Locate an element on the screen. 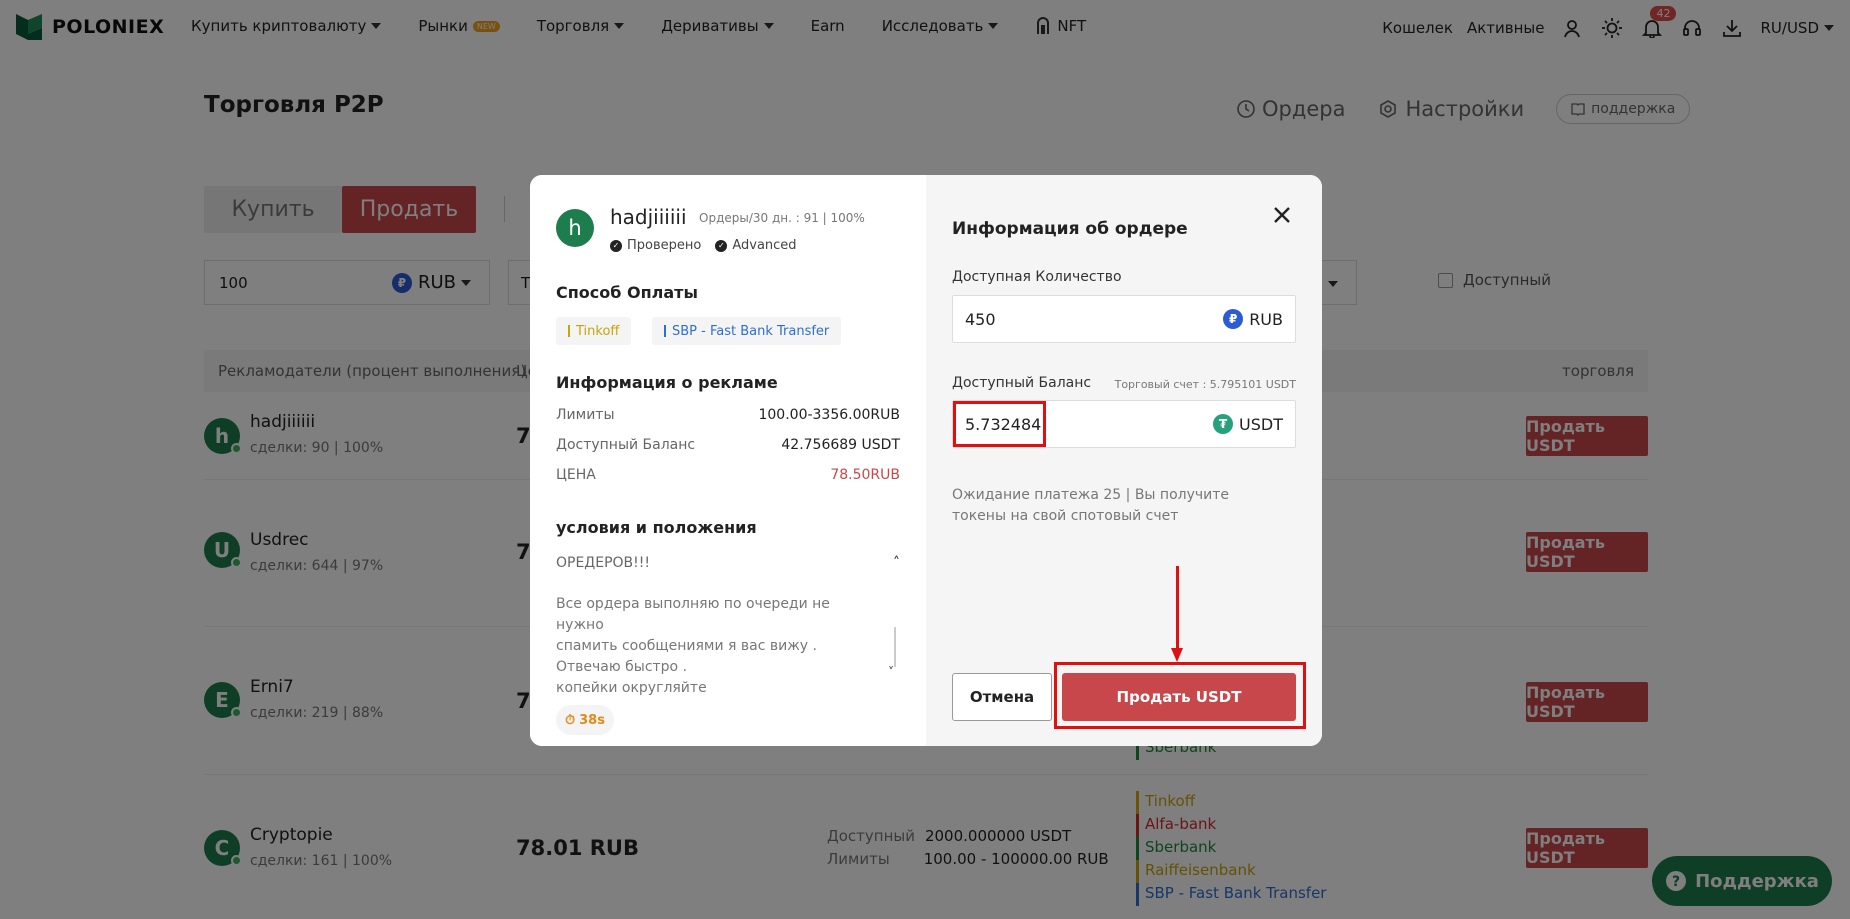 The height and width of the screenshot is (919, 1850). annotation-arrow-head is located at coordinates (1177, 655).